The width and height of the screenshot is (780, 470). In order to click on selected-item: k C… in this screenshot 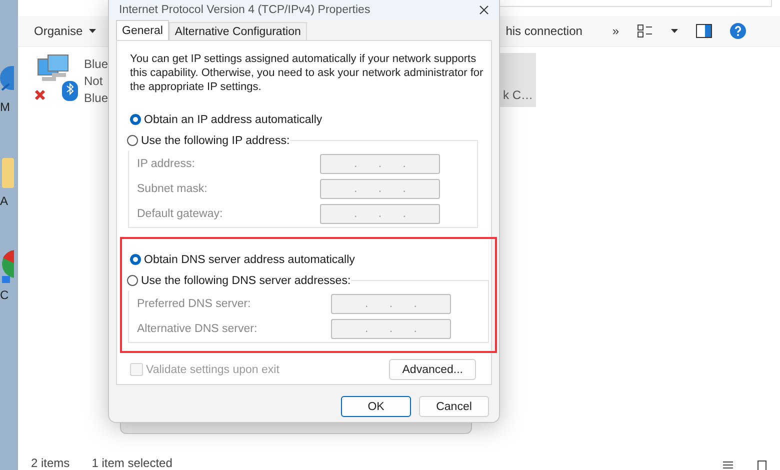, I will do `click(518, 80)`.